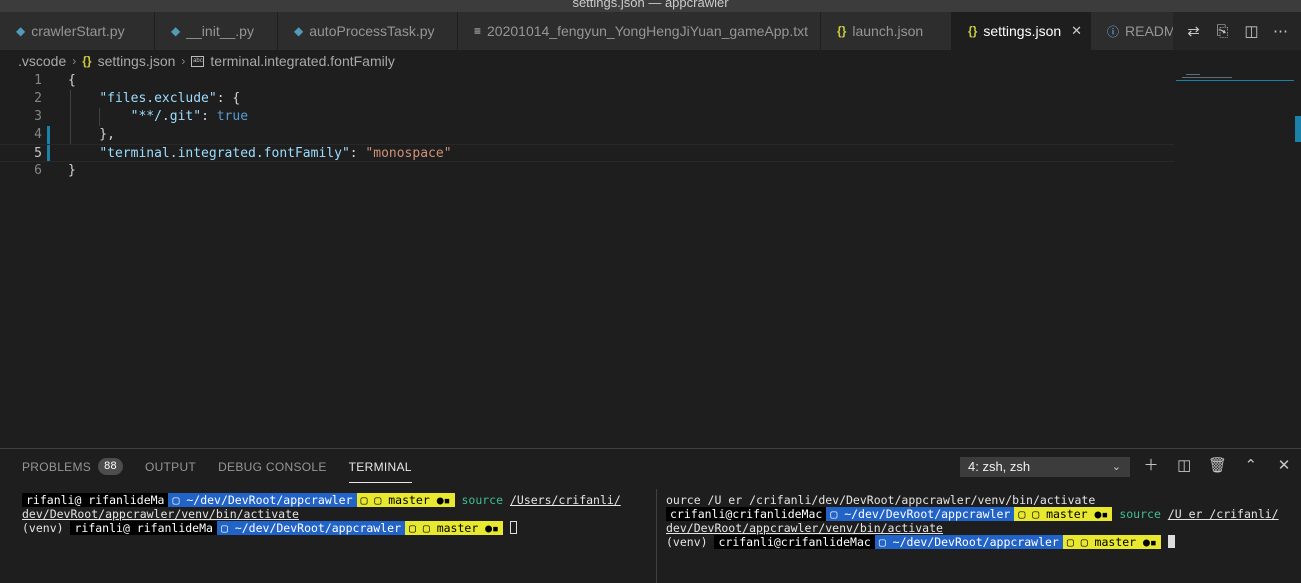 The width and height of the screenshot is (1301, 583). Describe the element at coordinates (224, 153) in the screenshot. I see `code-token: "terminal.integrated.fontFamily"` at that location.